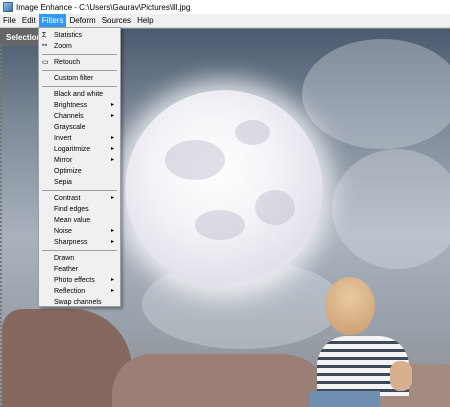  I want to click on menu-item-retouch: ▭ Retouch, so click(79, 62).